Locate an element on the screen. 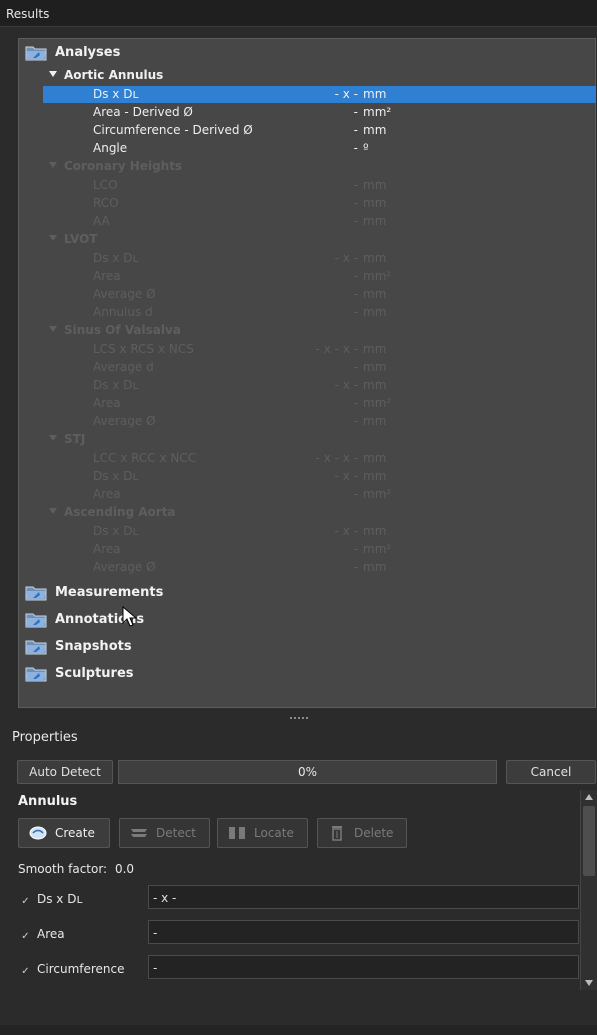 The width and height of the screenshot is (597, 1035). checkbox-circumference: ✓ Circumference is located at coordinates (72, 969).